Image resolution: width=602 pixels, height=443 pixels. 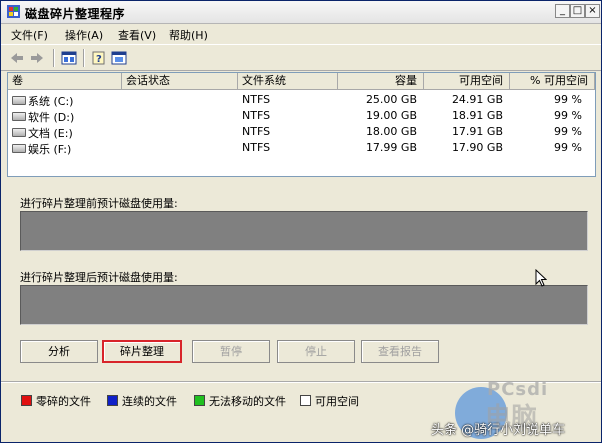 I want to click on minimize-button: _, so click(x=562, y=11).